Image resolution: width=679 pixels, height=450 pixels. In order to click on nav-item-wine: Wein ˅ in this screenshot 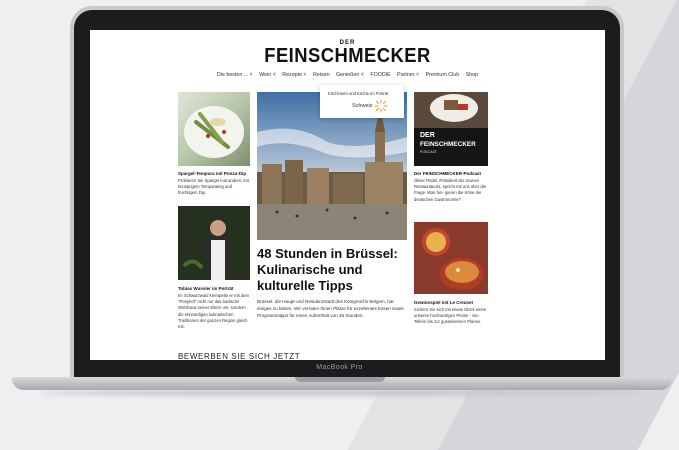, I will do `click(267, 75)`.